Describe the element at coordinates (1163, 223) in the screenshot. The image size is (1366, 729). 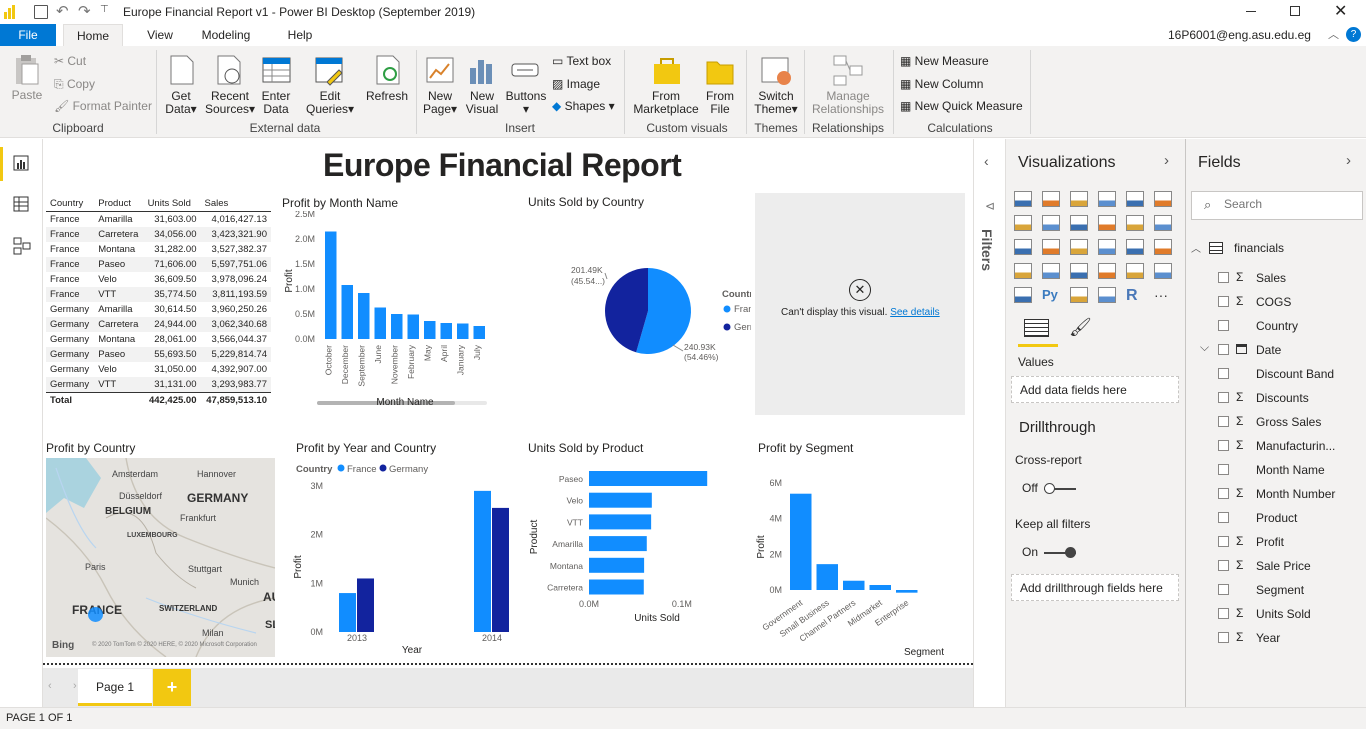
I see `ribbon-chart-icon` at that location.